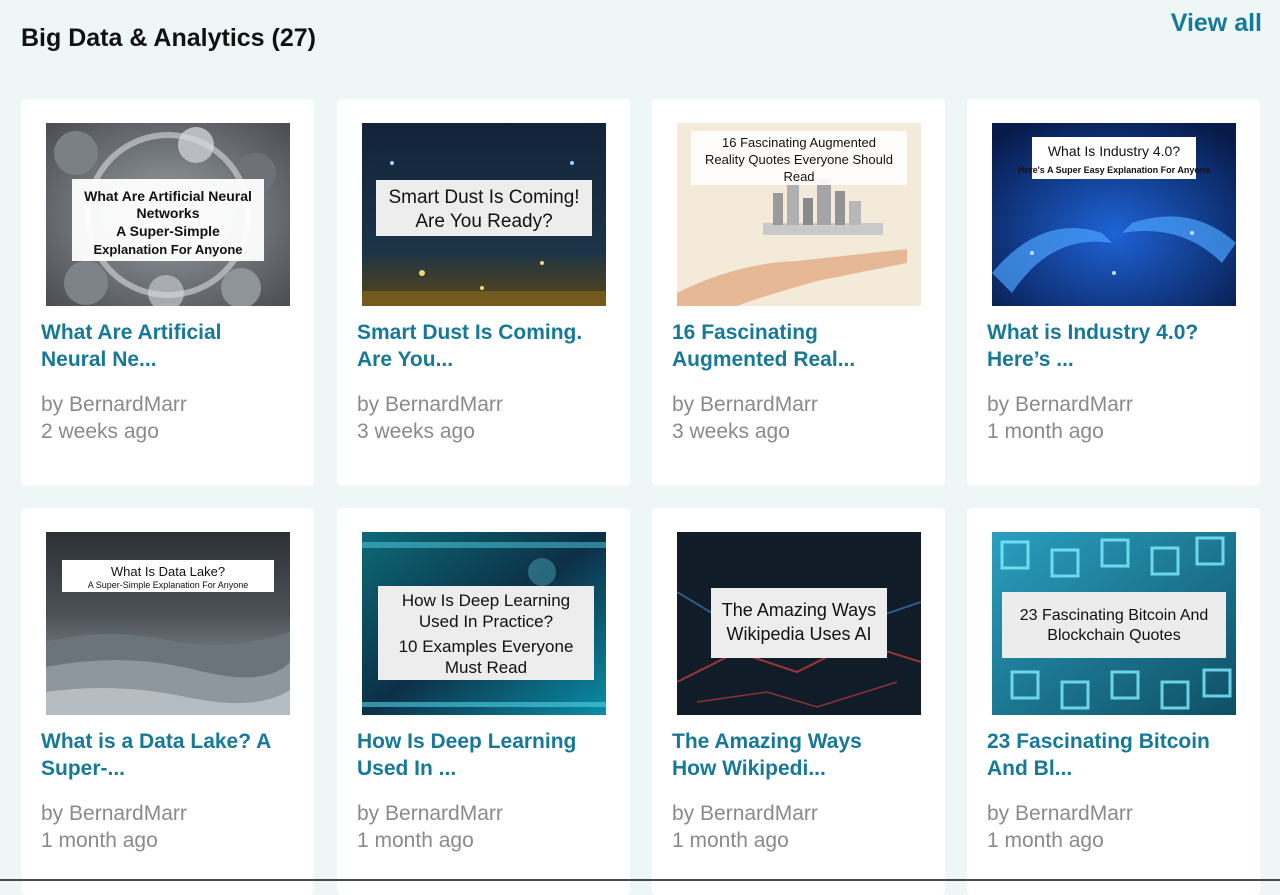 The height and width of the screenshot is (895, 1280). I want to click on article-title-line: What Are Artificial, so click(131, 332).